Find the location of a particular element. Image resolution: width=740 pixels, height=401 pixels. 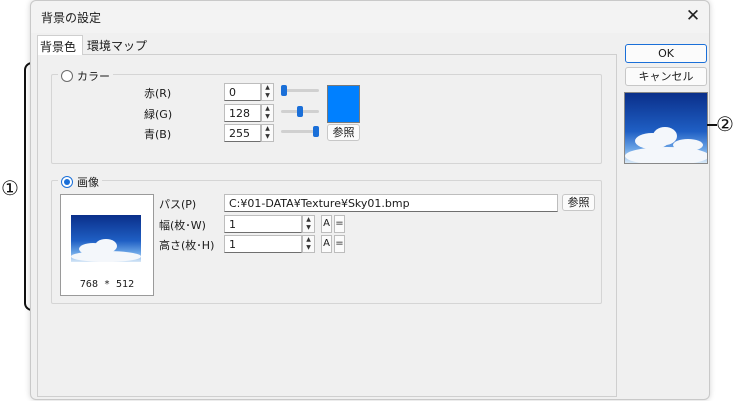

tab-environment-map: 環境マップ is located at coordinates (117, 45).